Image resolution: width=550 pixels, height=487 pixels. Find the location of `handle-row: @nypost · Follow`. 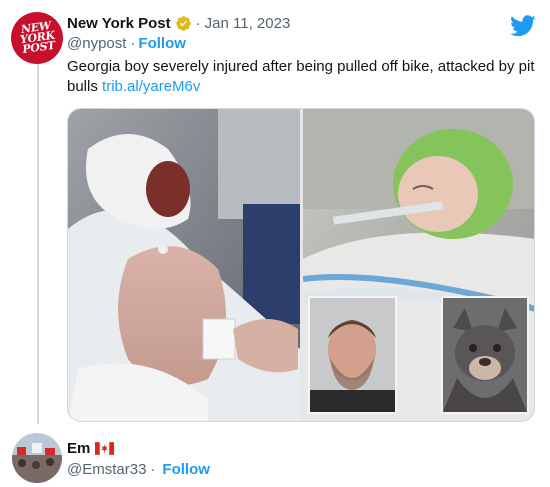

handle-row: @nypost · Follow is located at coordinates (126, 43).